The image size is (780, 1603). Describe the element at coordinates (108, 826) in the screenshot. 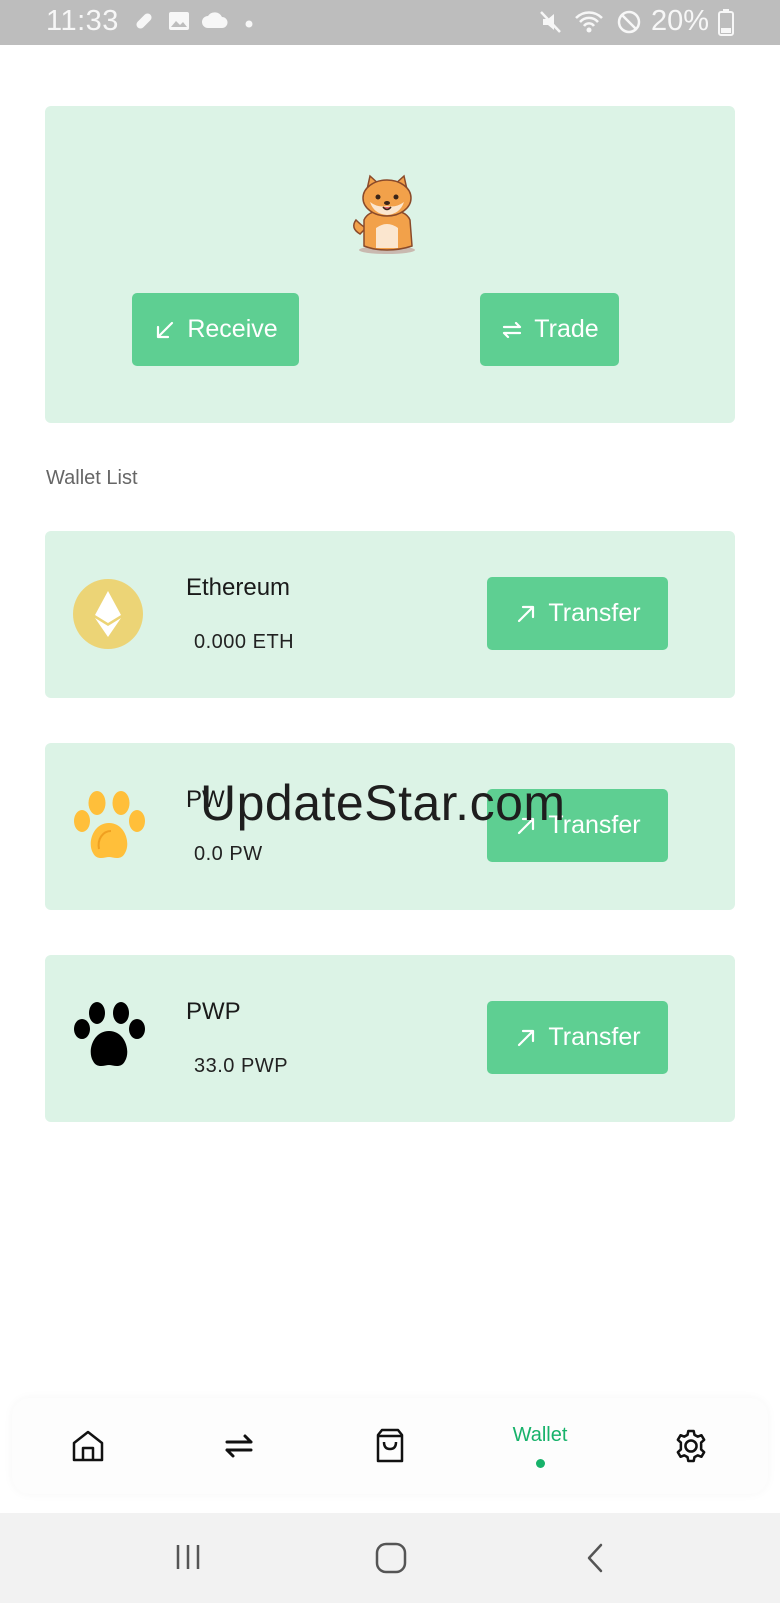

I see `orange-paw-icon` at that location.